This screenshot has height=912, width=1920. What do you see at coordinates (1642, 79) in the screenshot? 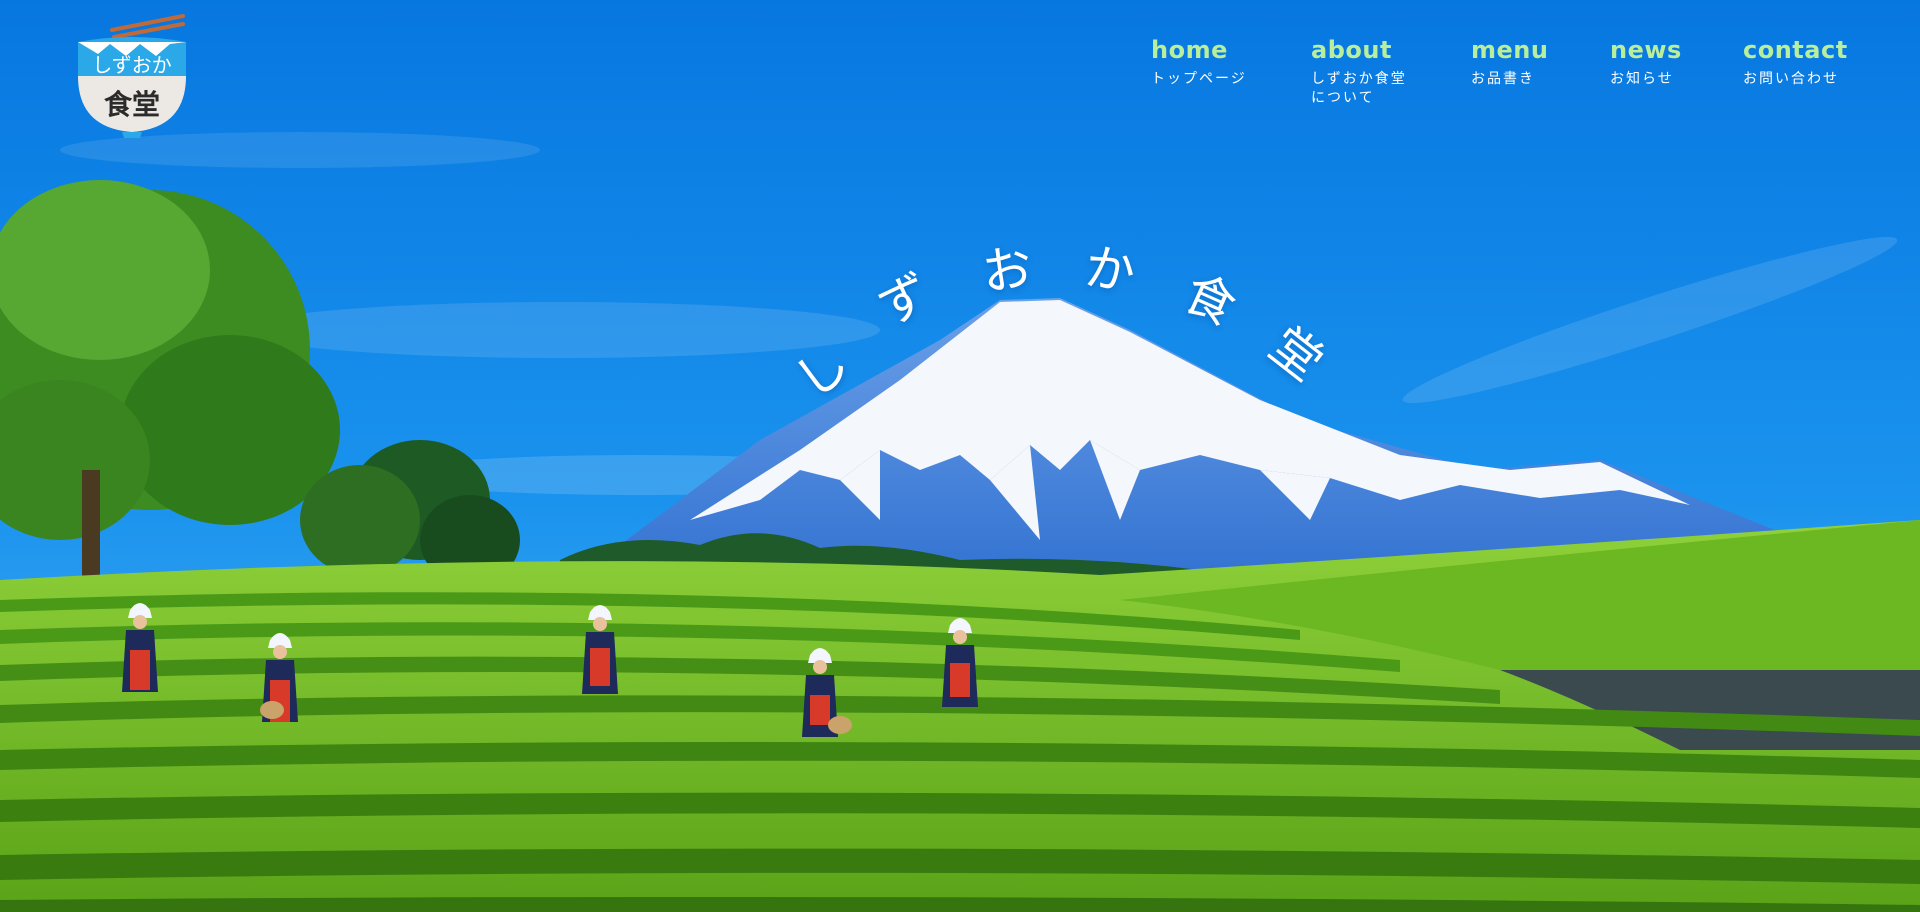
I see `nav-news-sublabel: お知らせ` at bounding box center [1642, 79].